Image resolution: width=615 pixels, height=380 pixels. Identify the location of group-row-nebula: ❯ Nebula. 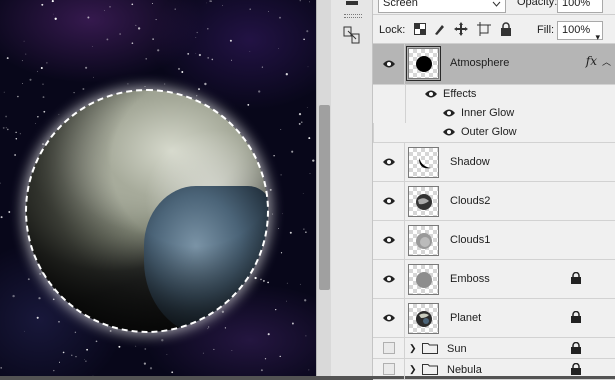
(494, 369).